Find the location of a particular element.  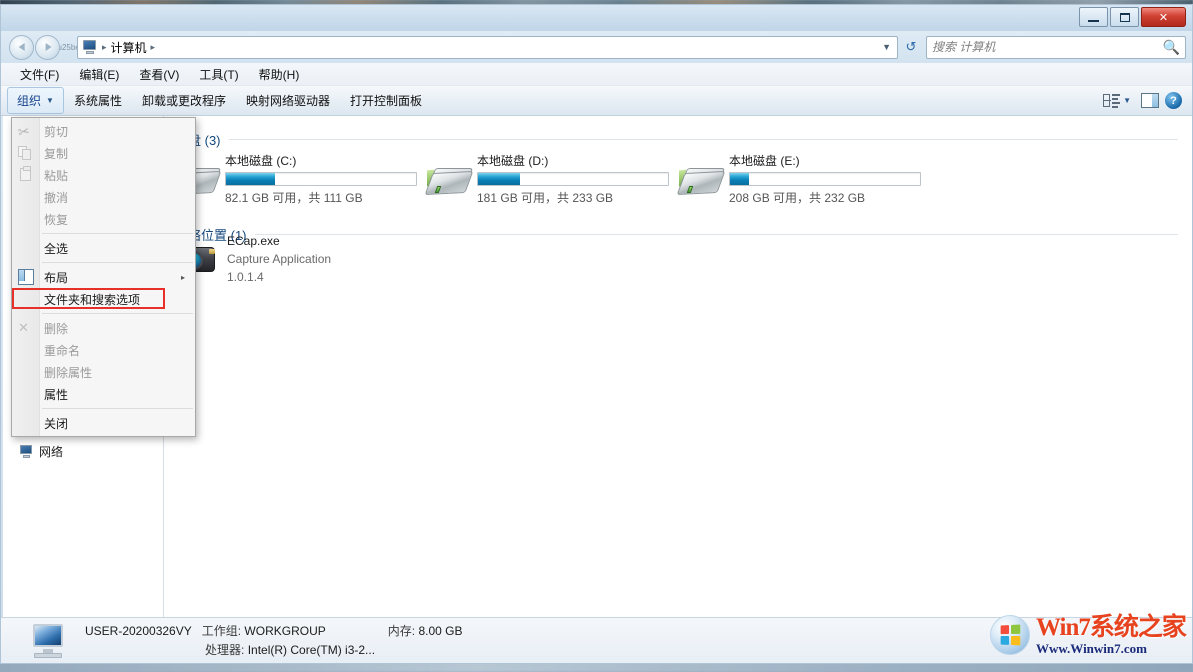

copy-icon is located at coordinates (26, 153).